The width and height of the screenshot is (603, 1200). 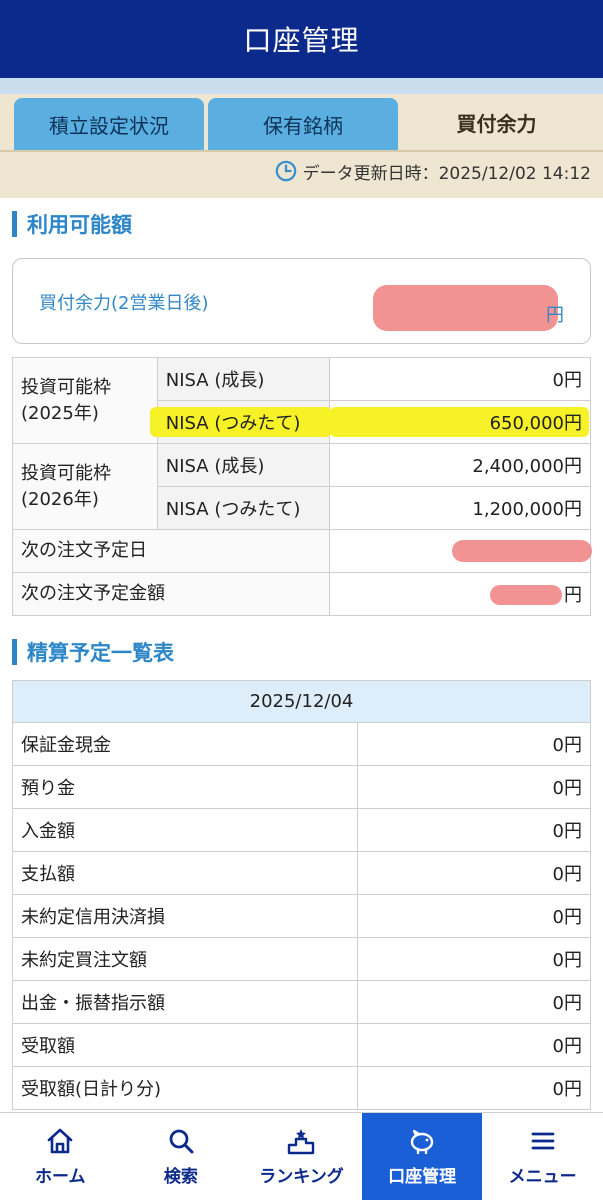 What do you see at coordinates (301, 1142) in the screenshot?
I see `podium-icon` at bounding box center [301, 1142].